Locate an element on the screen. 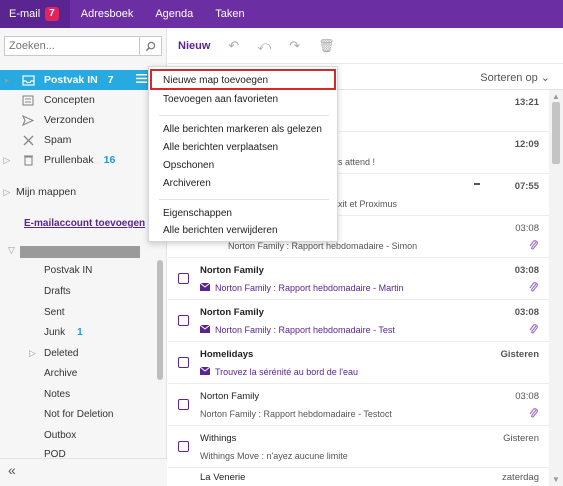  mail-list-scrollbar: ▲ ▼ is located at coordinates (556, 288).